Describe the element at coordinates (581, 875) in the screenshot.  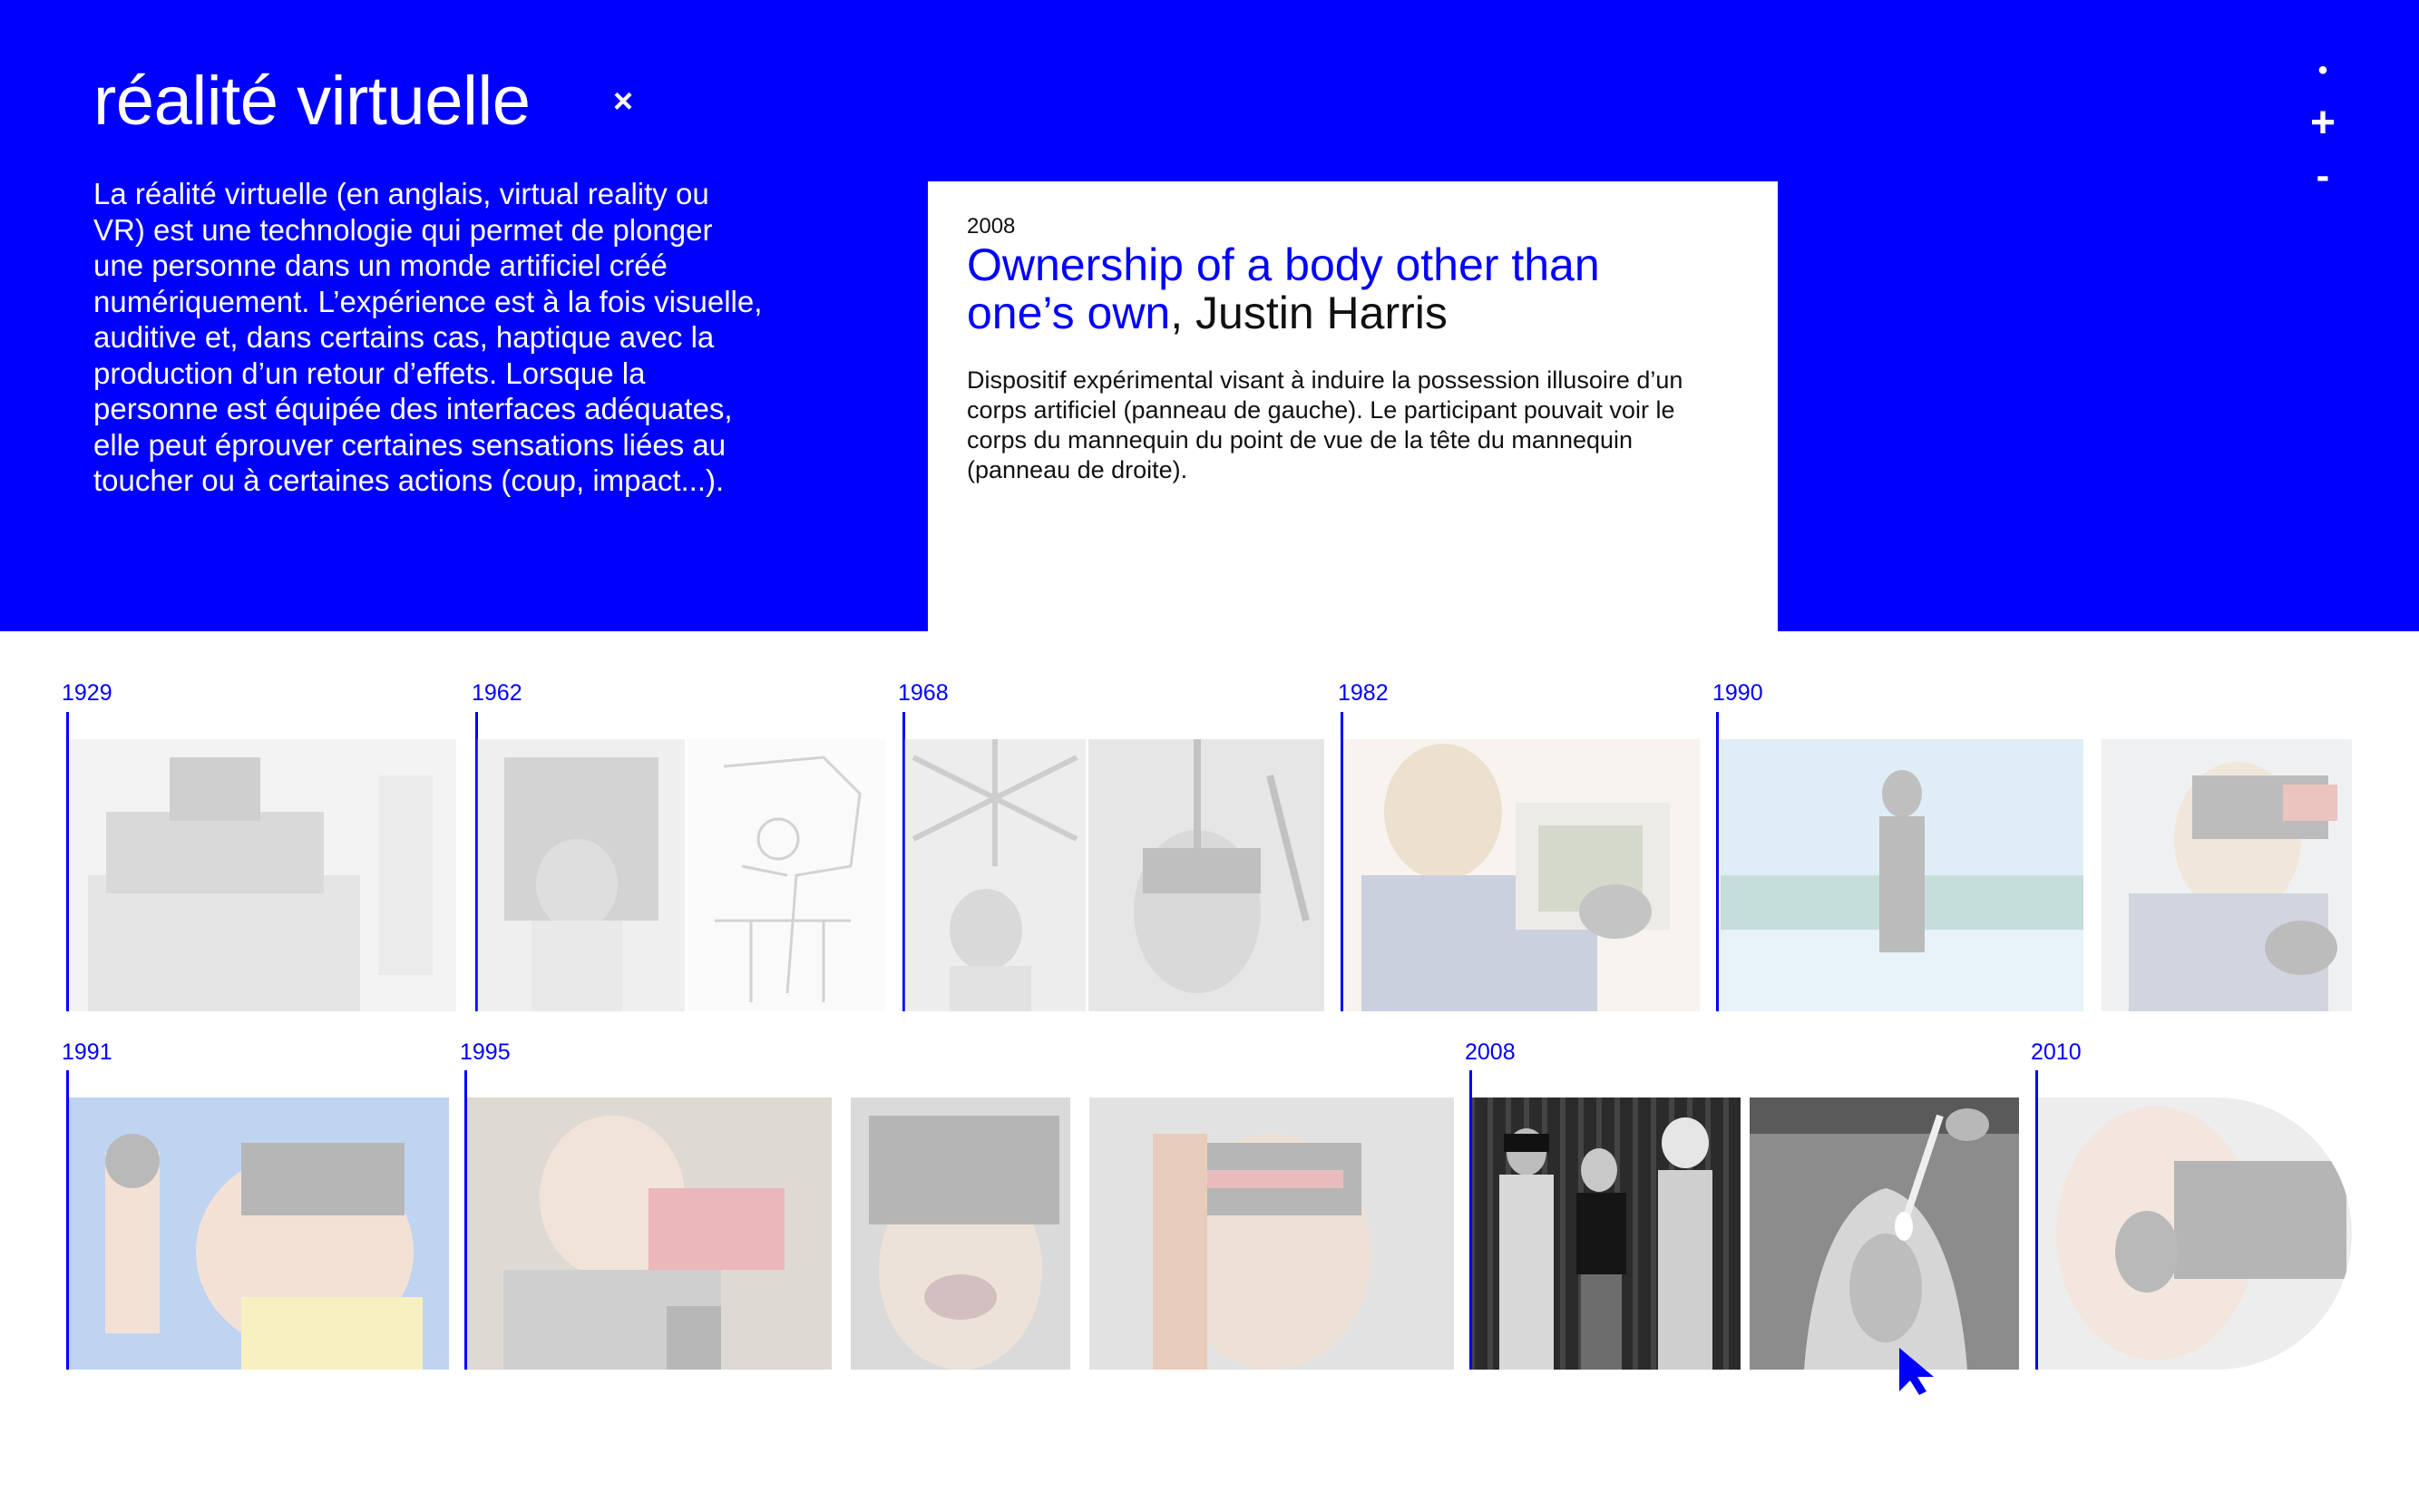
I see `thumb-1962-sensorama` at that location.